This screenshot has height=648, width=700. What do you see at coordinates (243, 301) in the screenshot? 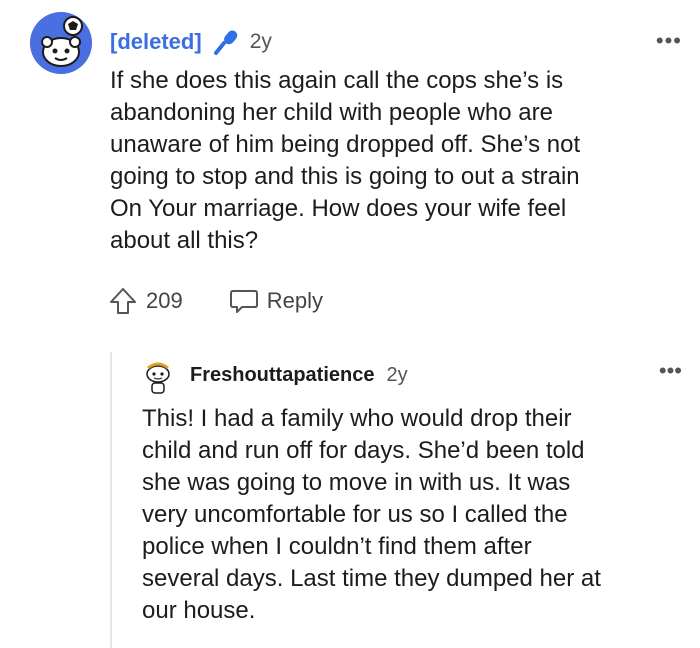
I see `comment-bubble-icon` at bounding box center [243, 301].